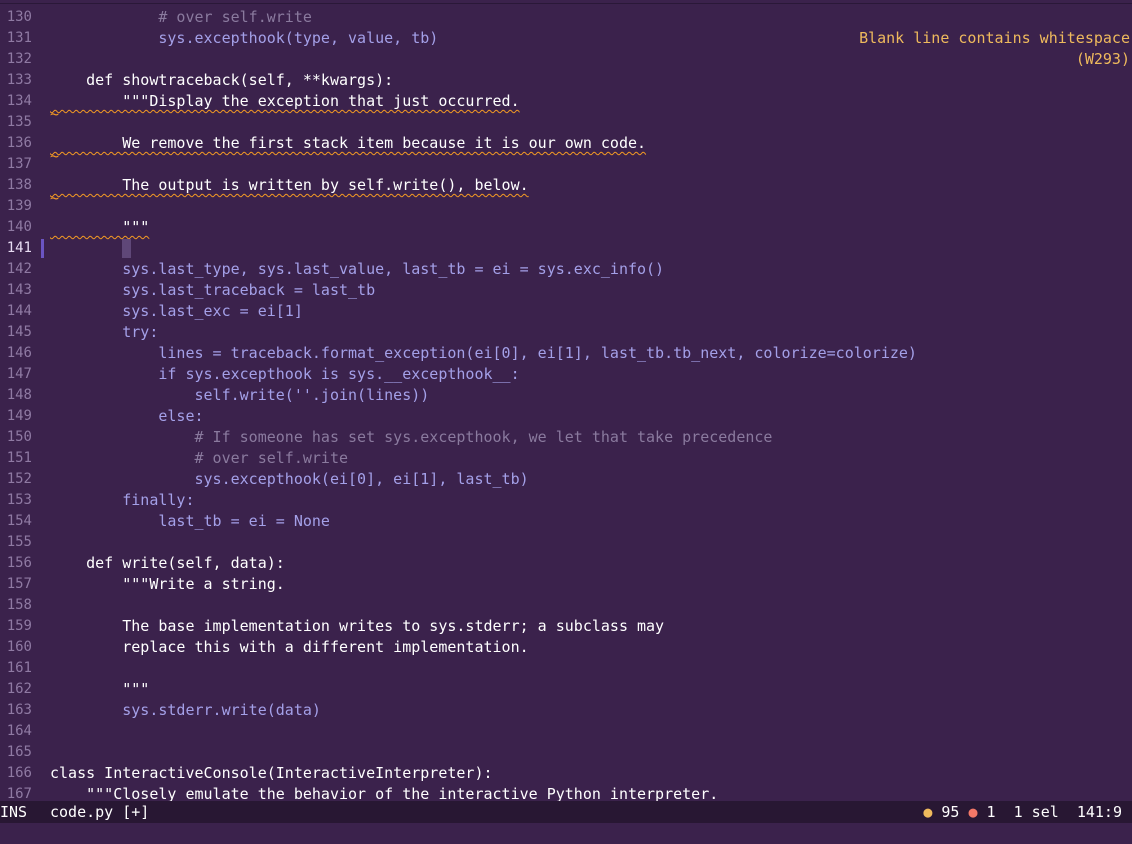  Describe the element at coordinates (566, 605) in the screenshot. I see `code-line: 158` at that location.